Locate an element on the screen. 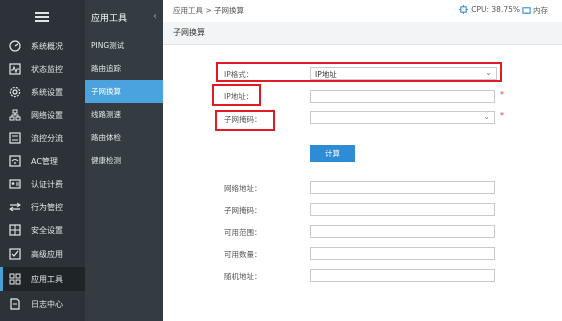  sidebar-item-label: 应用工具 is located at coordinates (47, 279).